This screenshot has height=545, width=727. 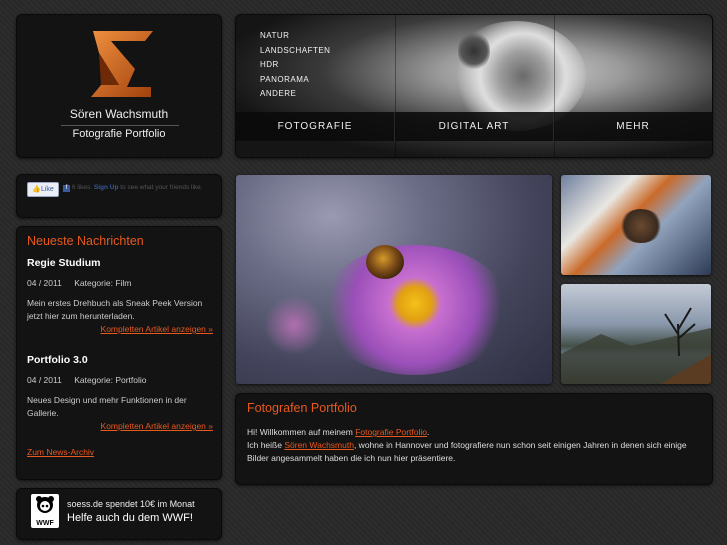 I want to click on author-link: Sören Wachsmuth, so click(x=319, y=445).